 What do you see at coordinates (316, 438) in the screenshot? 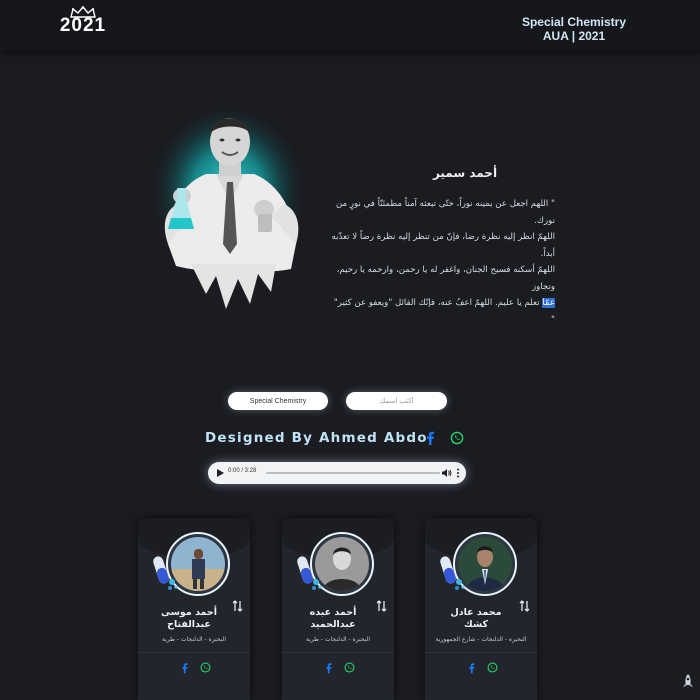
I see `designer-credit: Designed By Ahmed Abdo` at bounding box center [316, 438].